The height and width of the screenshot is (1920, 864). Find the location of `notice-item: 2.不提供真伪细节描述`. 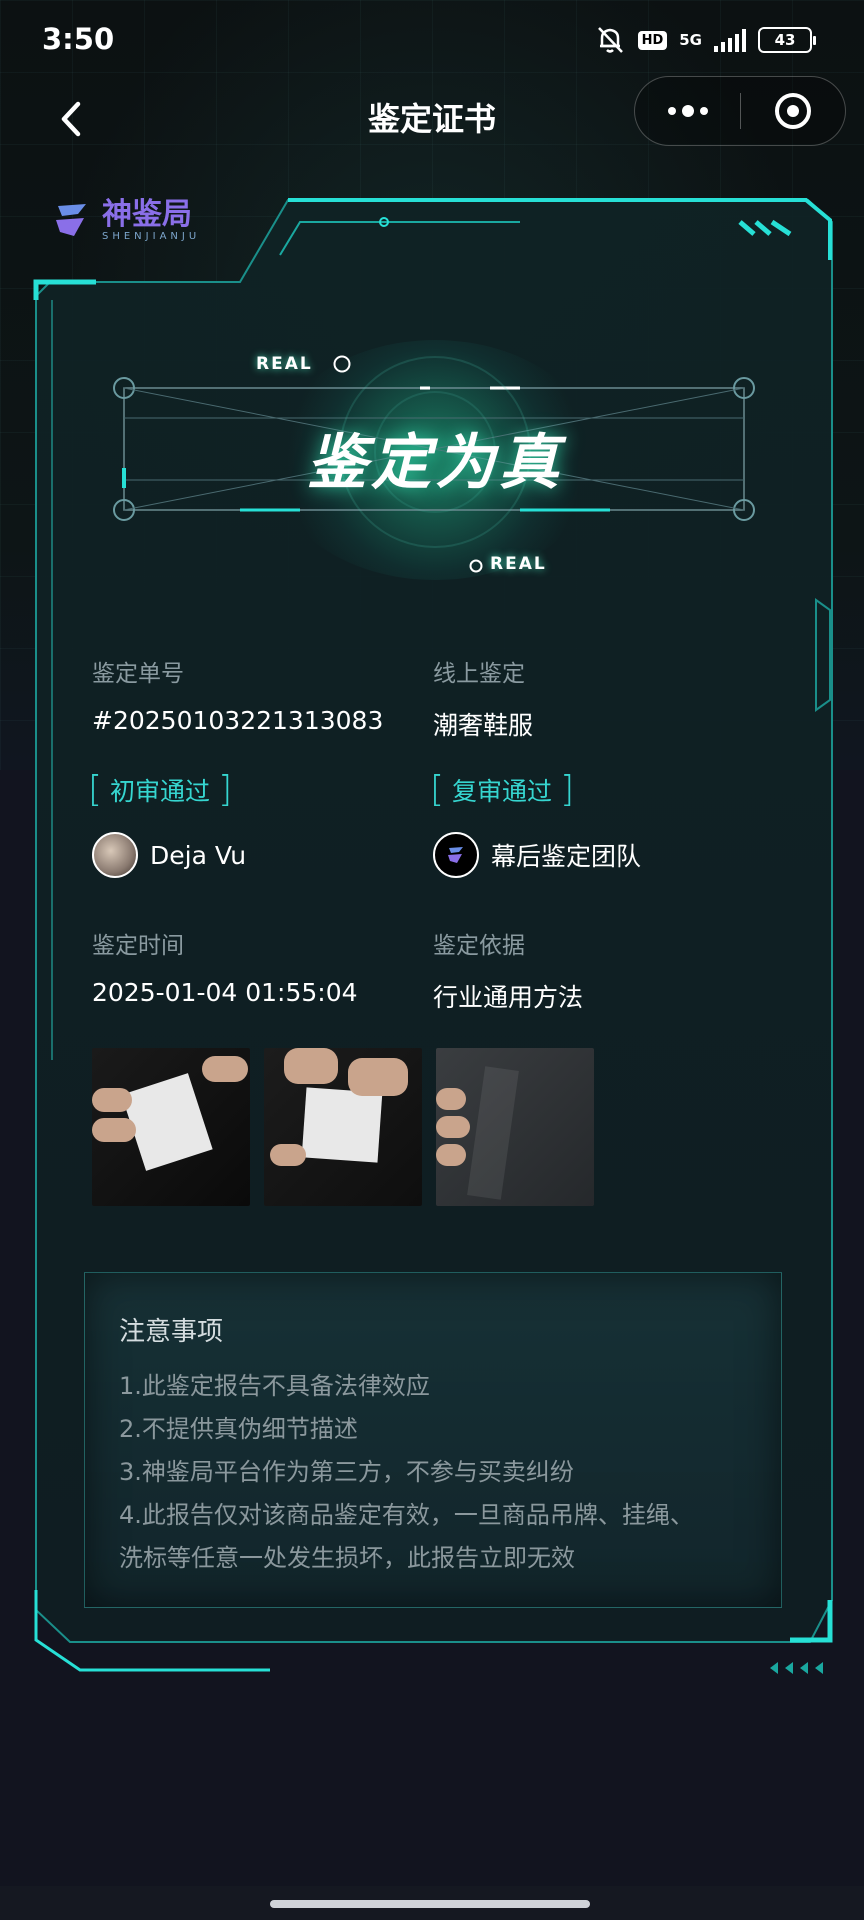

notice-item: 2.不提供真伪细节描述 is located at coordinates (238, 1429).